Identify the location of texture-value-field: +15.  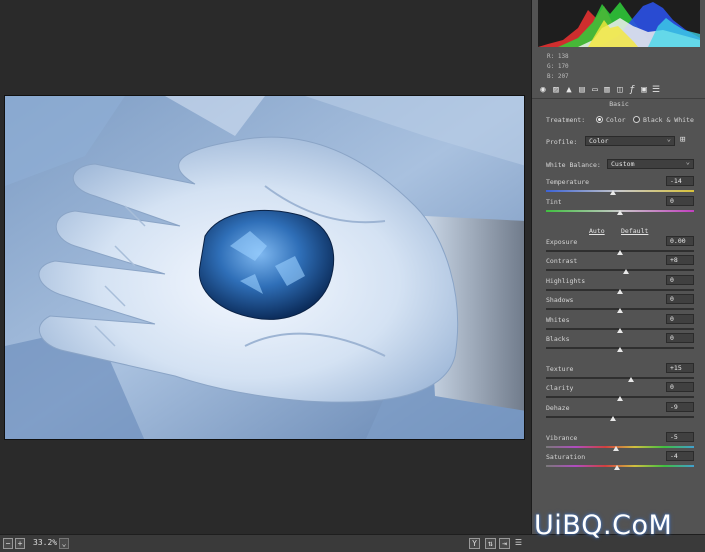
(680, 368).